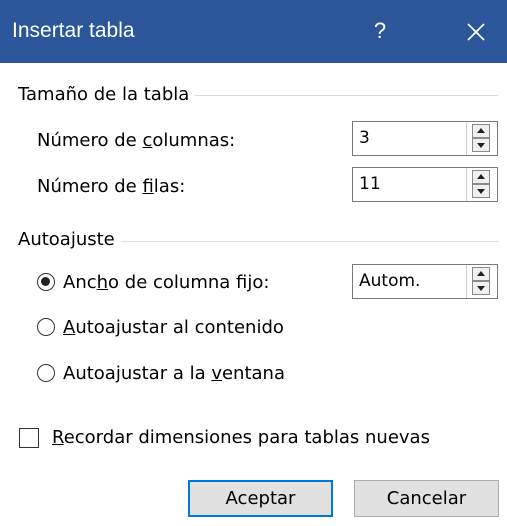  Describe the element at coordinates (166, 282) in the screenshot. I see `fixed-width-label: Ancho de columna fijo:` at that location.